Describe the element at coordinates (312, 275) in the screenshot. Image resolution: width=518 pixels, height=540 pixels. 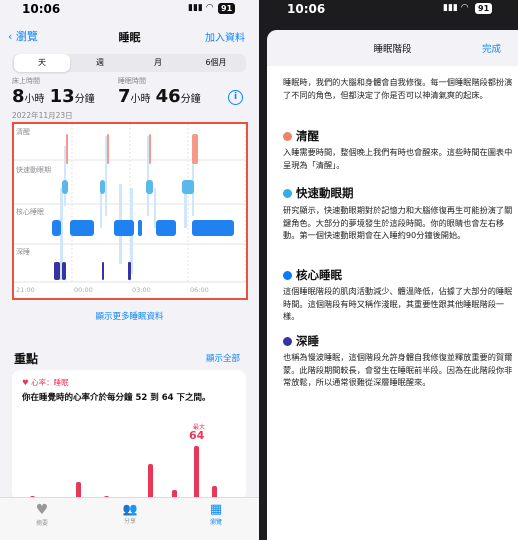
I see `section-core-title: 核心睡眠` at that location.